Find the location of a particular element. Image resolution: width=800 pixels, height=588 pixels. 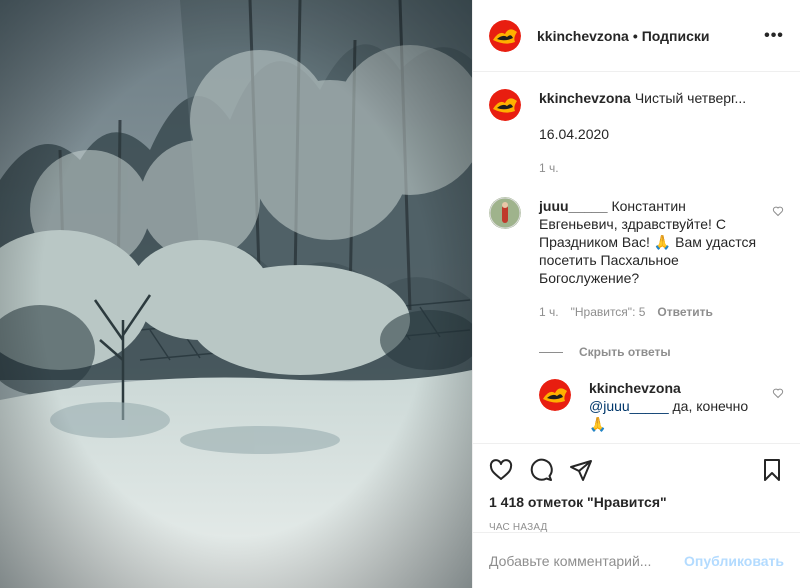

caption-avatar is located at coordinates (505, 105).